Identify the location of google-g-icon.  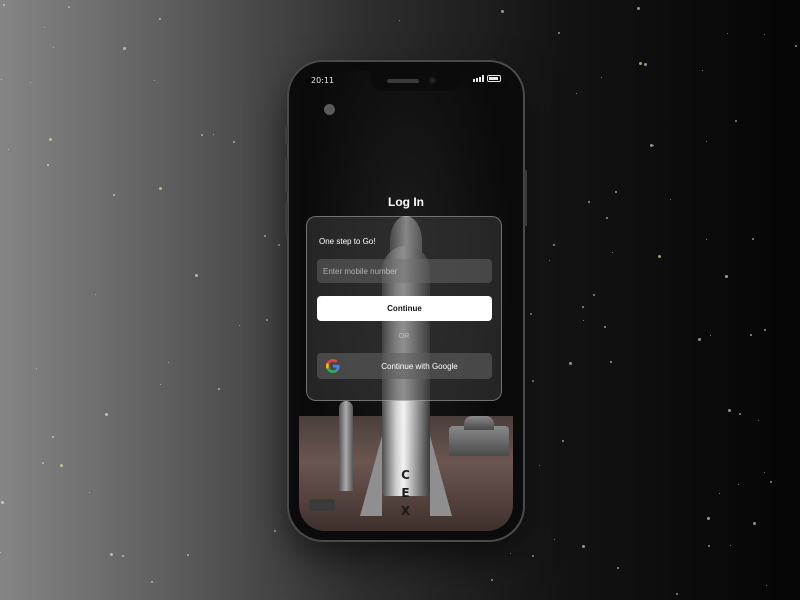
(333, 366).